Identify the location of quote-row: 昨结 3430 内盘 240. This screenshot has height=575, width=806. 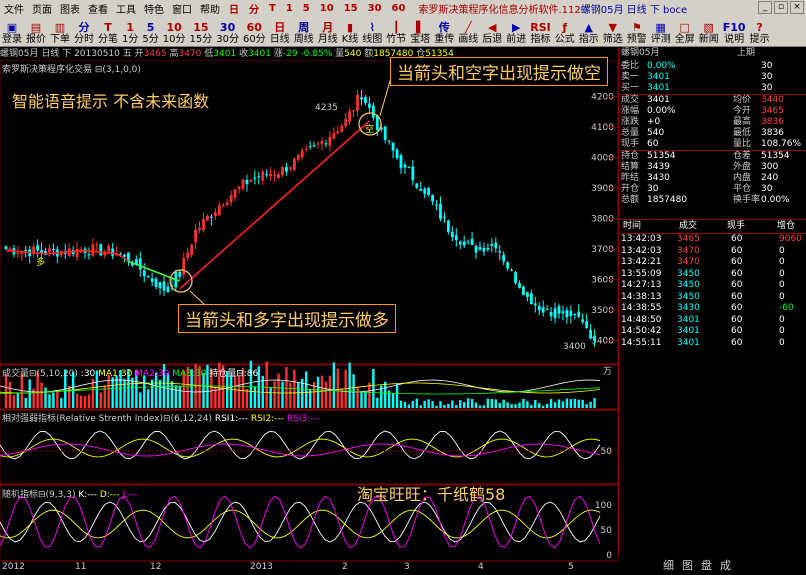
(712, 178).